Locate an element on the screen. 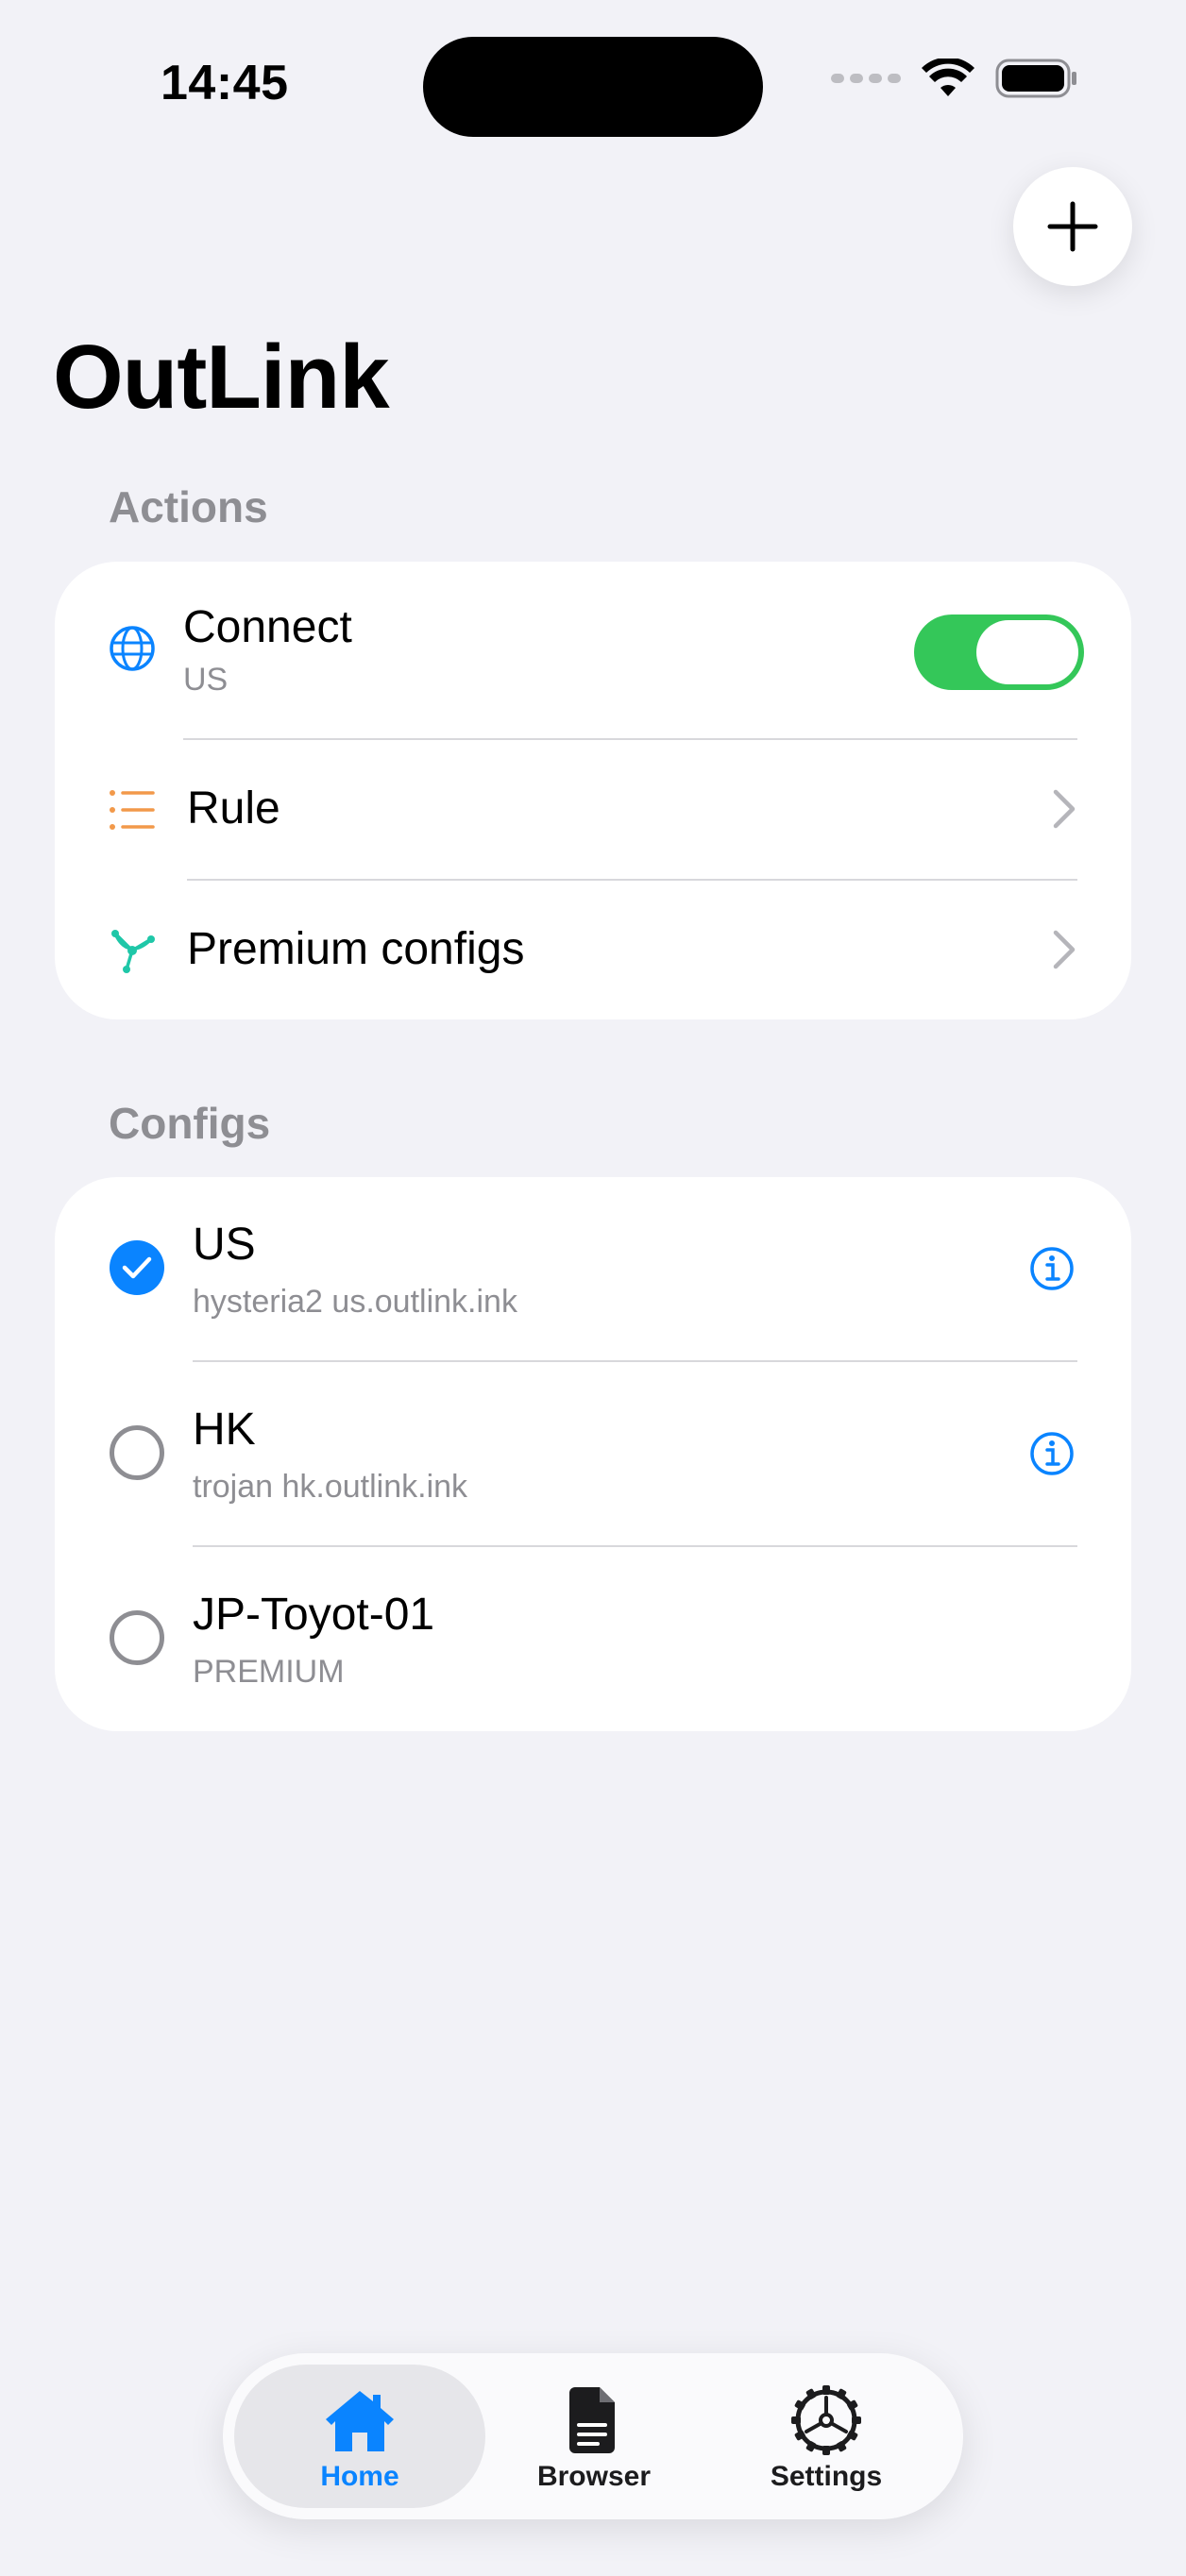  document-icon is located at coordinates (592, 2420).